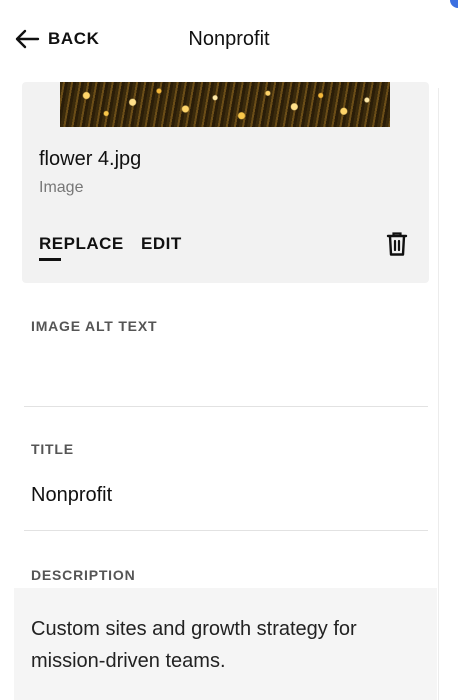 This screenshot has width=458, height=700. I want to click on title-divider, so click(226, 530).